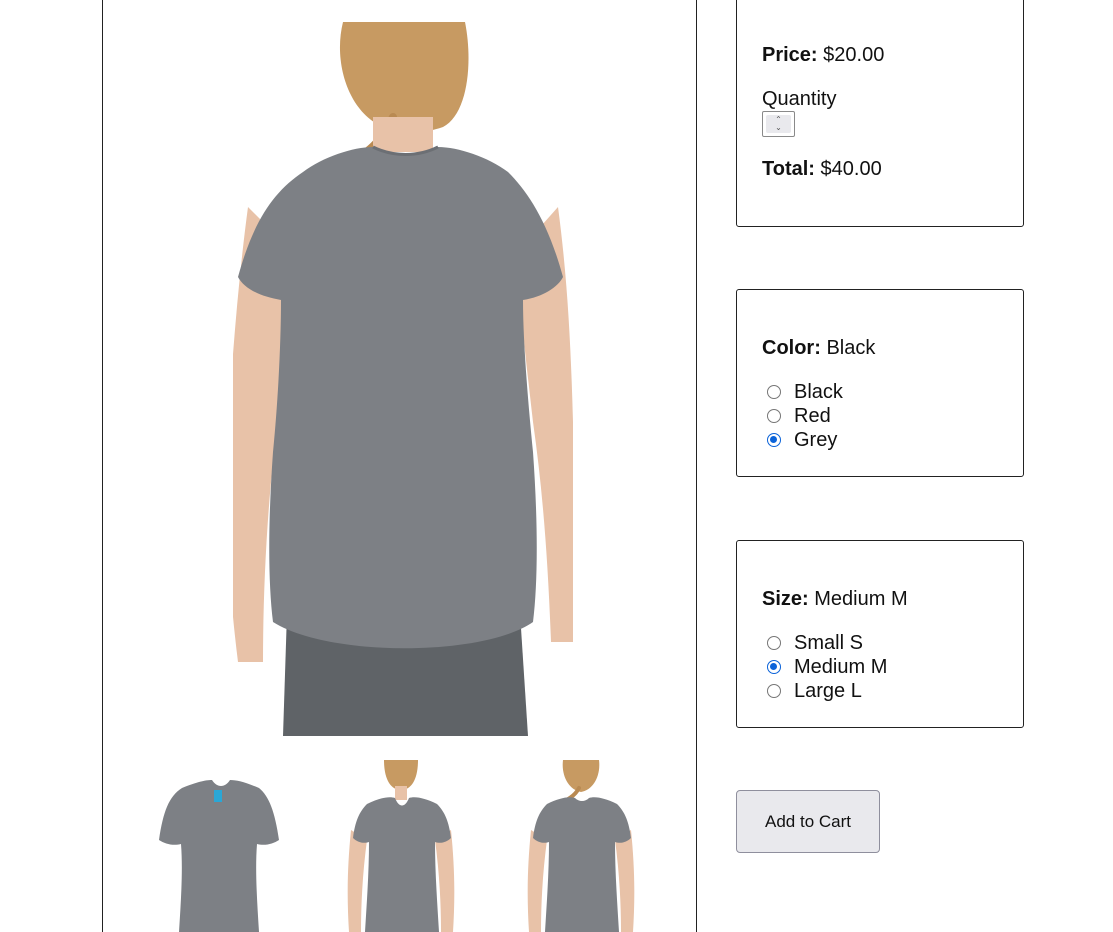  I want to click on size-option-small: Small S, so click(827, 643).